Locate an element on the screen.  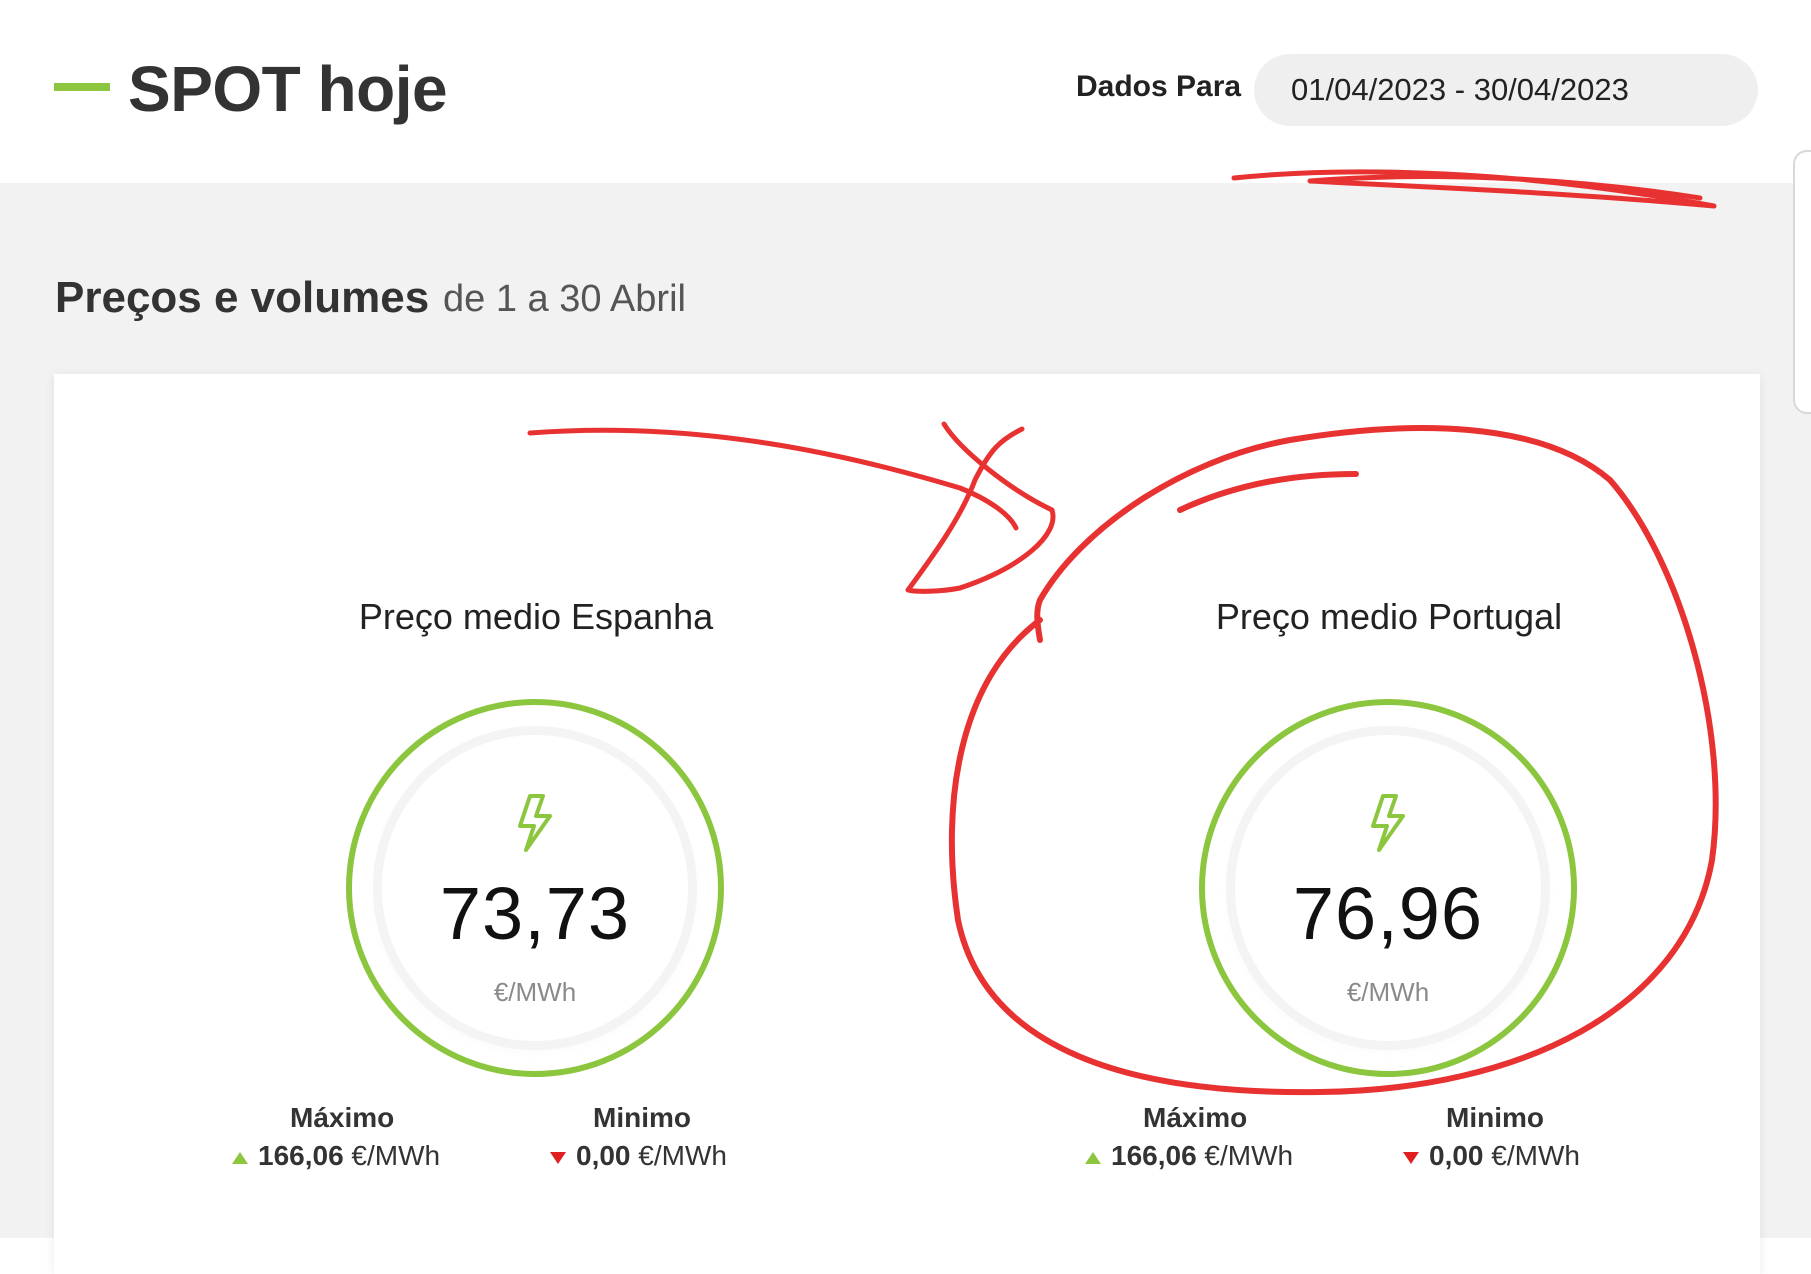
brand-accent-bar is located at coordinates (82, 87).